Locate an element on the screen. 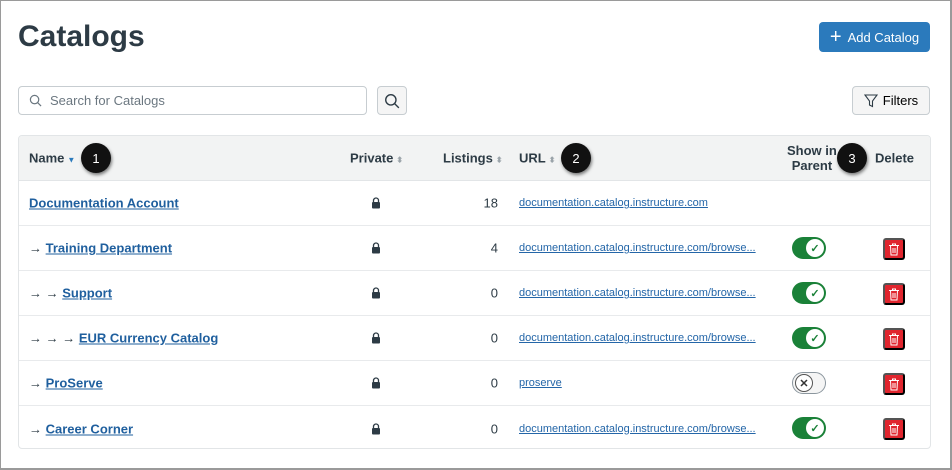  callout-1: 1 is located at coordinates (96, 158).